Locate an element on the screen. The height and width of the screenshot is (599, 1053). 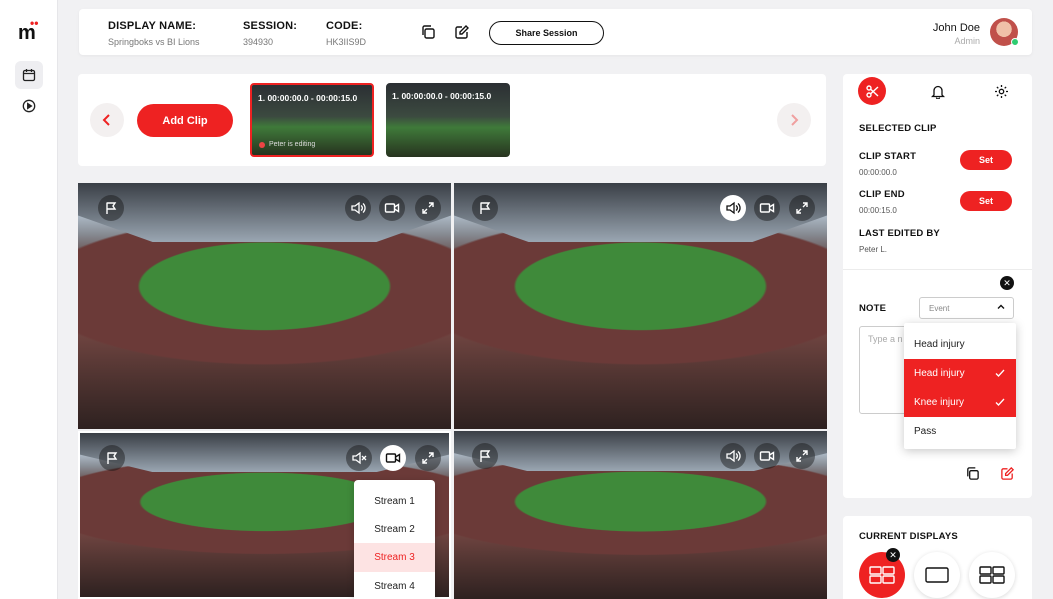
event-select-placeholder: Event is located at coordinates (939, 308).